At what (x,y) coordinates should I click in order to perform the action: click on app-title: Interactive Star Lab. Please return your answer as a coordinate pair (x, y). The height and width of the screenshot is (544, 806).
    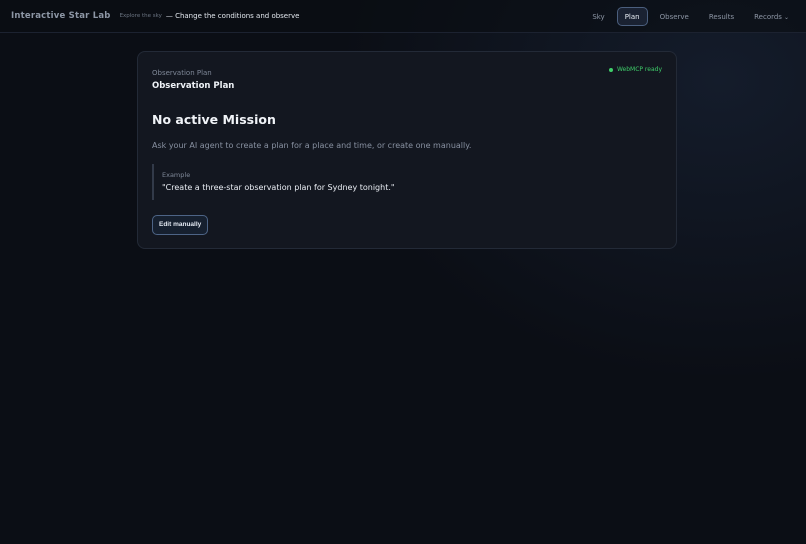
    Looking at the image, I should click on (61, 16).